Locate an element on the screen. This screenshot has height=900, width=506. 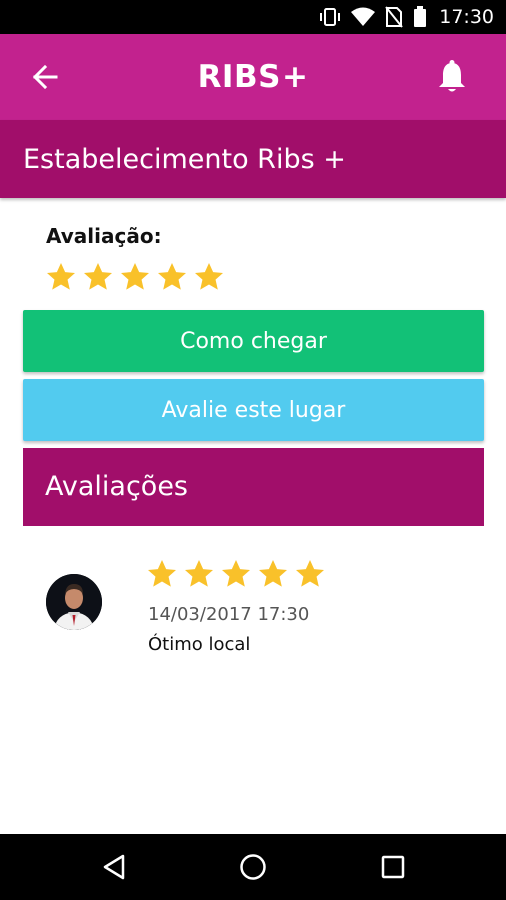
system-nav-bar is located at coordinates (253, 867).